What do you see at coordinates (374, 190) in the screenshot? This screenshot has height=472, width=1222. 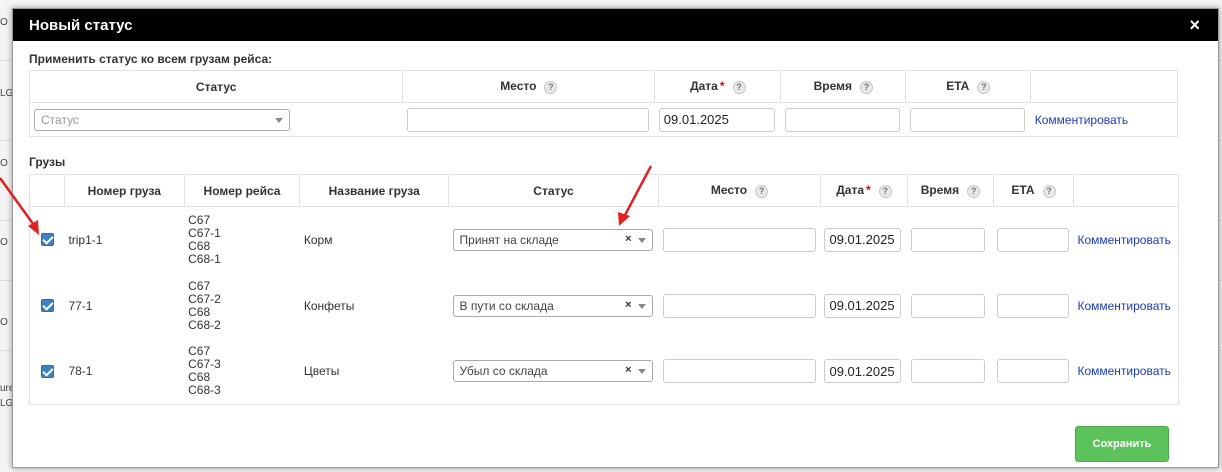 I see `header-cargo-name: Название груза` at bounding box center [374, 190].